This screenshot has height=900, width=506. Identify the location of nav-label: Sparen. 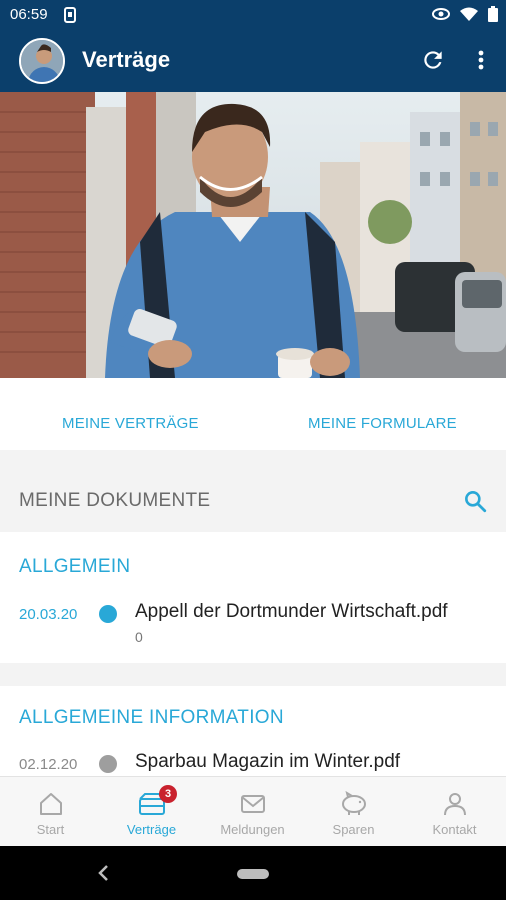
(353, 829).